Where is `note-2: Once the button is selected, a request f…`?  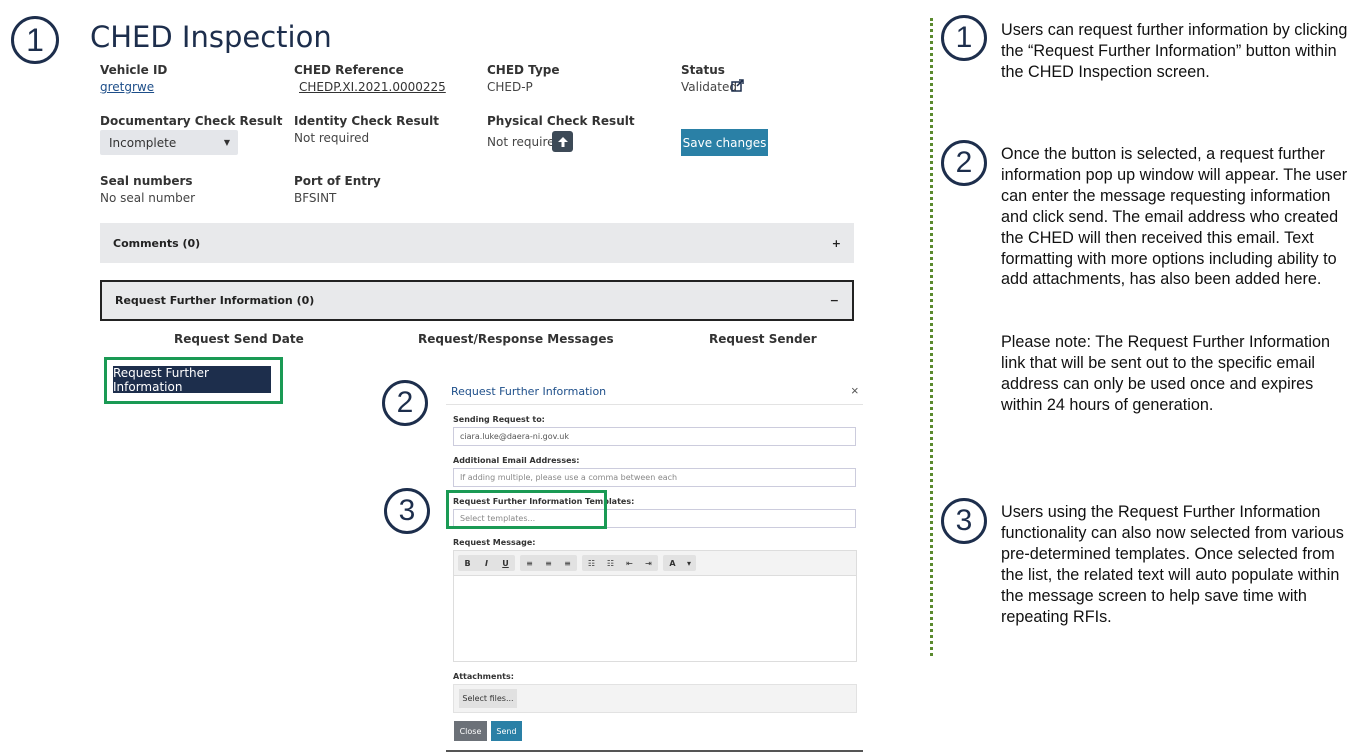
note-2: Once the button is selected, a request f… is located at coordinates (1174, 217).